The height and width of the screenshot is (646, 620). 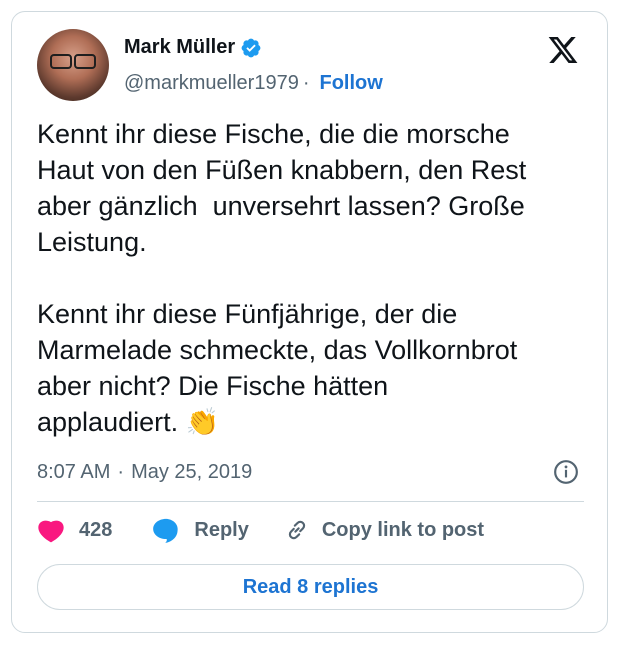 I want to click on link-icon, so click(x=296, y=530).